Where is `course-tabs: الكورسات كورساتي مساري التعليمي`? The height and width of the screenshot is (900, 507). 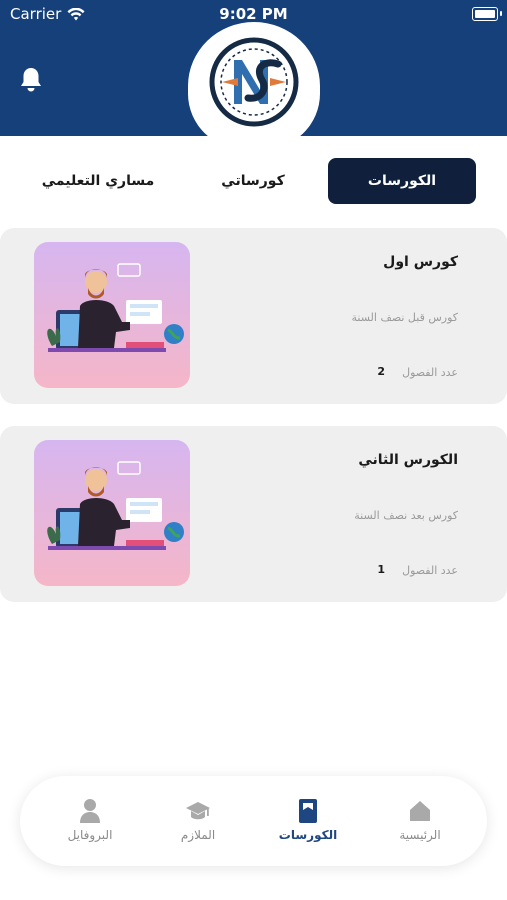
course-tabs: الكورسات كورساتي مساري التعليمي is located at coordinates (253, 182).